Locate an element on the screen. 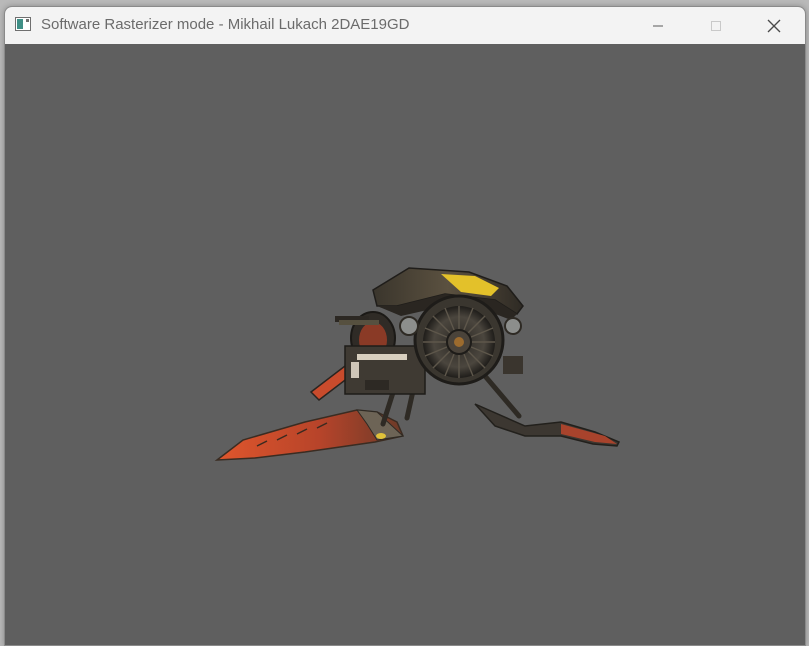  app-icon is located at coordinates (23, 24).